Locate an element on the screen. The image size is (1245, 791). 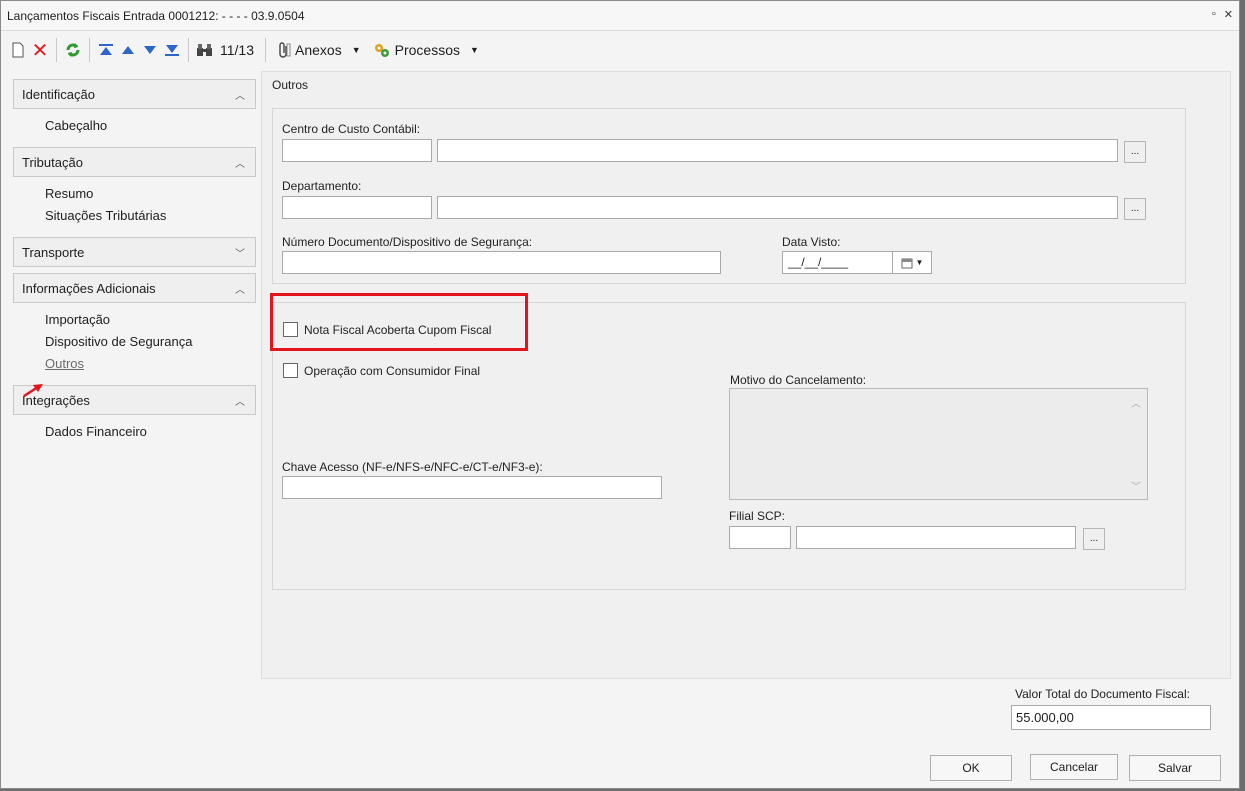
gears-icon is located at coordinates (381, 50).